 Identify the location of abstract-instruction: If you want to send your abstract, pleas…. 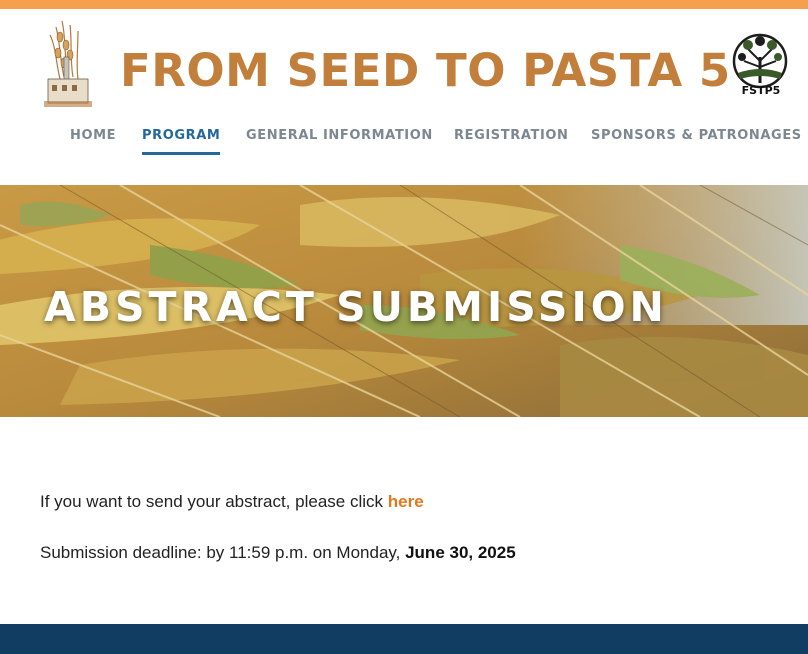
(410, 502).